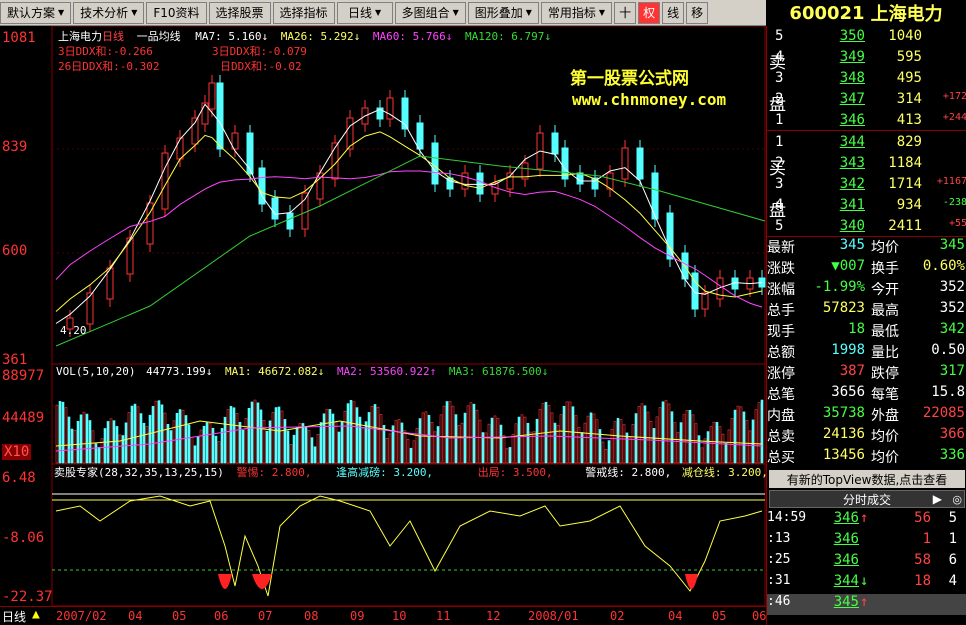  Describe the element at coordinates (866, 207) in the screenshot. I see `buy-row: 4 341 934 -238` at that location.